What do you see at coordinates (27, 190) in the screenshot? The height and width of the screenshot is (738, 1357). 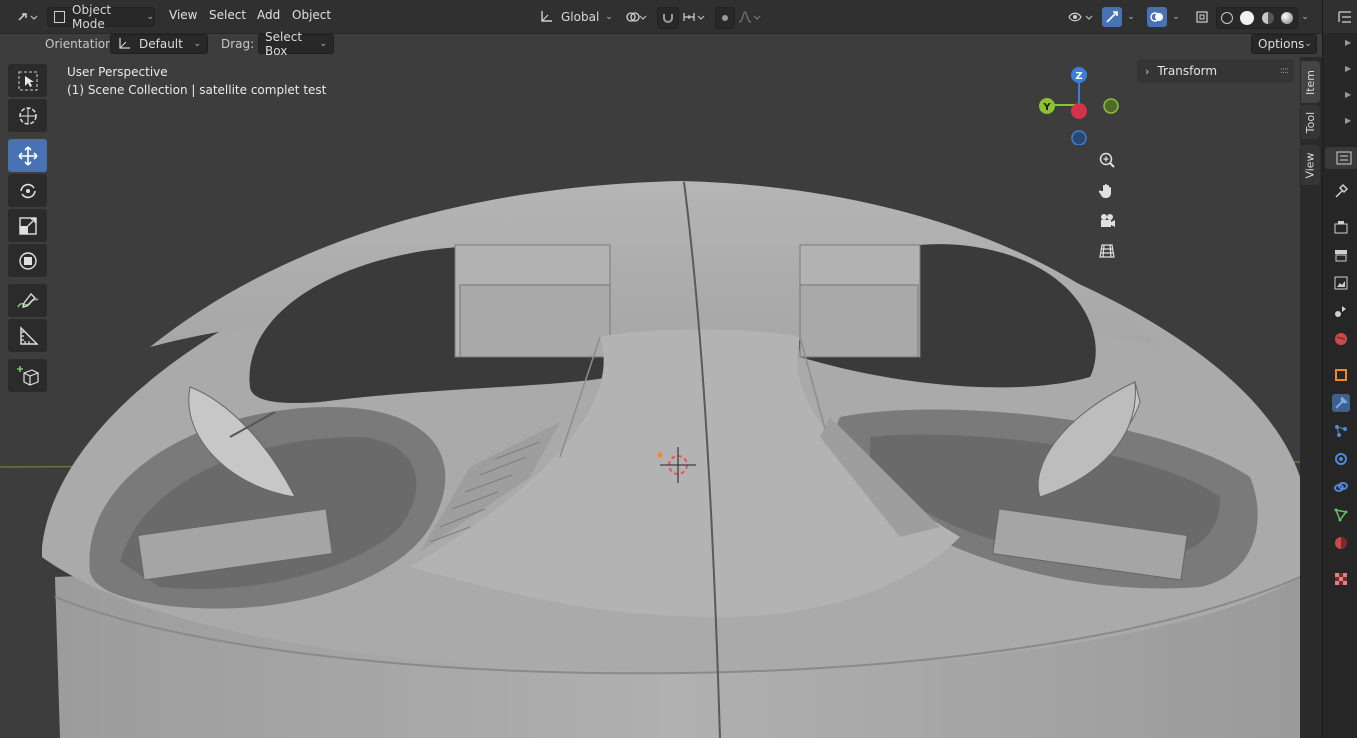 I see `rotate-tool` at bounding box center [27, 190].